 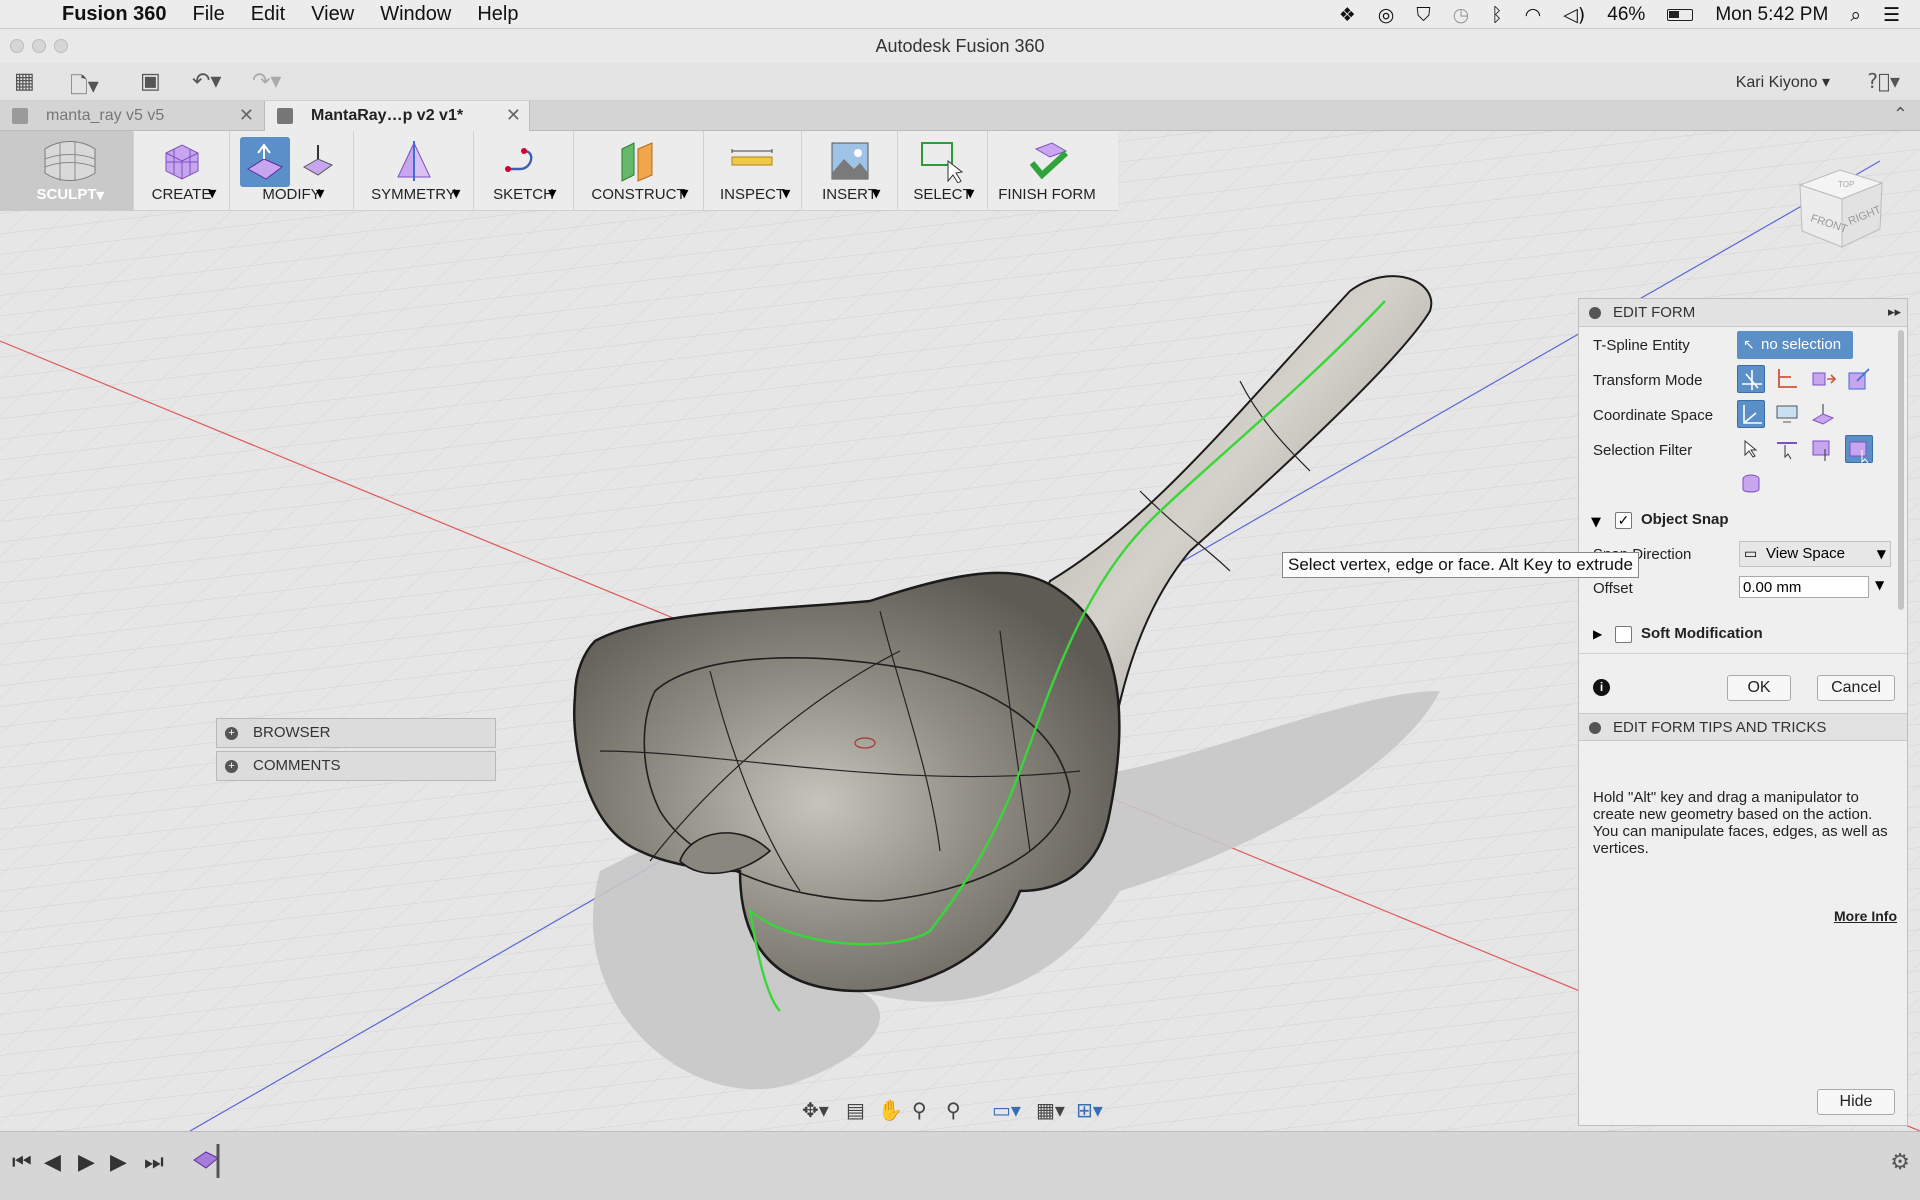 What do you see at coordinates (497, 14) in the screenshot?
I see `menu-help: Help` at bounding box center [497, 14].